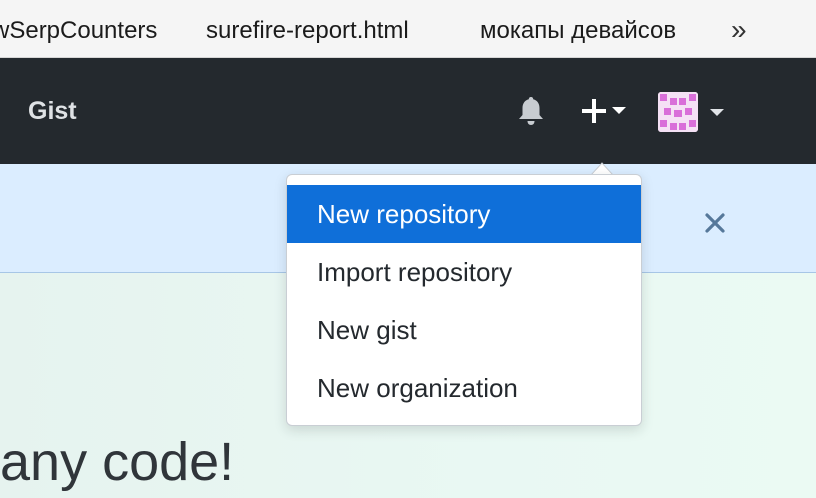 The height and width of the screenshot is (498, 816). I want to click on bookmark-surefire-report: surefire-report.html, so click(307, 31).